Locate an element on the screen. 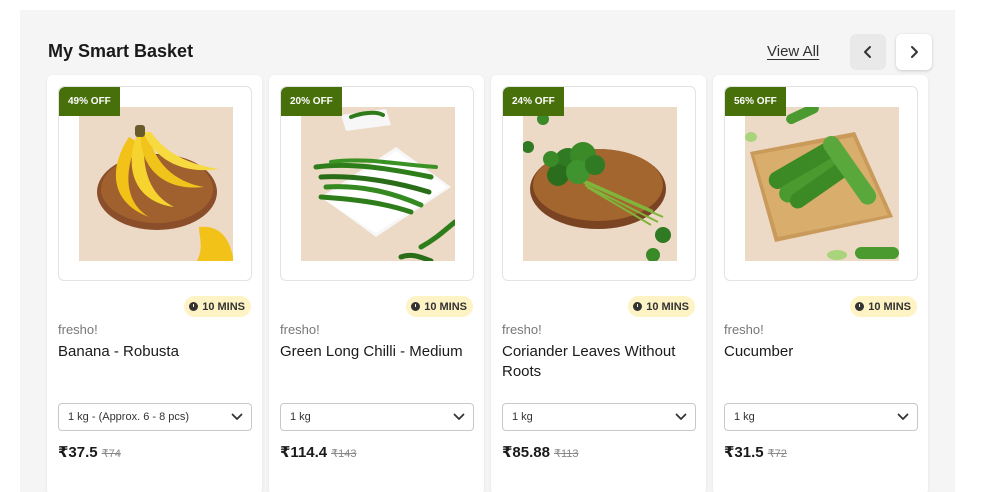  section-title: My Smart Basket is located at coordinates (121, 51).